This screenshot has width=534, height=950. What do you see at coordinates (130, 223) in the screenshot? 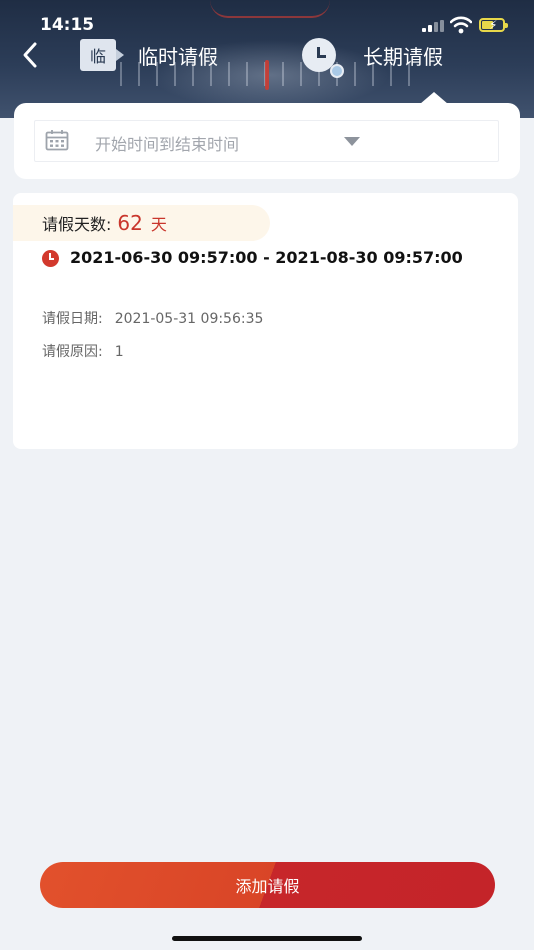
I see `leave-days-value: 62` at bounding box center [130, 223].